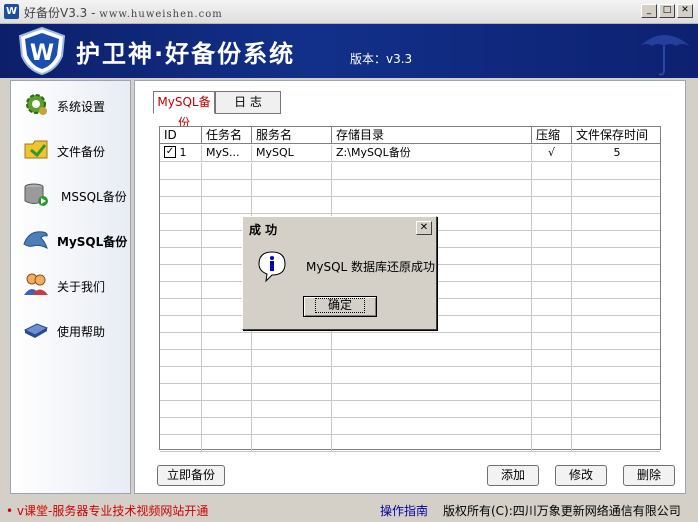 This screenshot has width=698, height=522. I want to click on table-row: ✓ 1 MyS... MySQL Z:\MySQL备份 √ 5, so click(410, 153).